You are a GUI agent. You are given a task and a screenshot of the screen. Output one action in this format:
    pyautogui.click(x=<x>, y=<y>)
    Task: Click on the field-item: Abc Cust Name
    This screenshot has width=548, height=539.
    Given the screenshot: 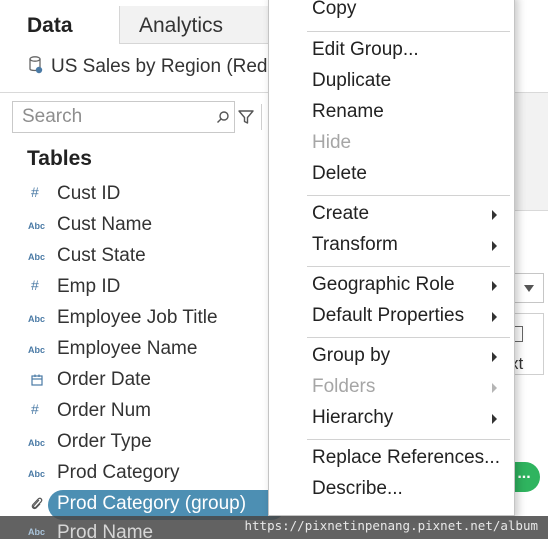 What is the action you would take?
    pyautogui.click(x=134, y=225)
    